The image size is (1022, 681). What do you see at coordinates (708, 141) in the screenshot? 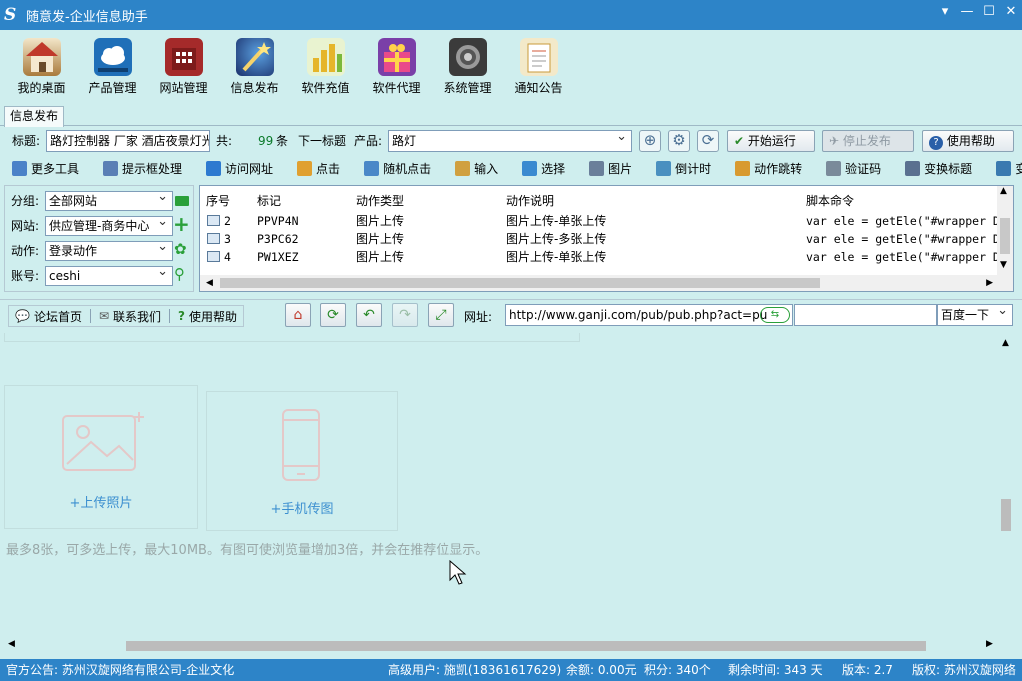
I see `refresh-icon: ⟳` at bounding box center [708, 141].